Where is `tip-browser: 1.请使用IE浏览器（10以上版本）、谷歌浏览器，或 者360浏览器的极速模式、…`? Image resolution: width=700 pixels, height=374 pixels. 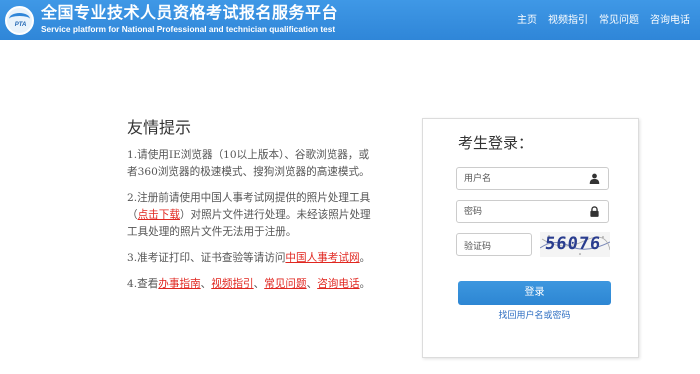 tip-browser: 1.请使用IE浏览器（10以上版本）、谷歌浏览器，或 者360浏览器的极速模式、… is located at coordinates (269, 164).